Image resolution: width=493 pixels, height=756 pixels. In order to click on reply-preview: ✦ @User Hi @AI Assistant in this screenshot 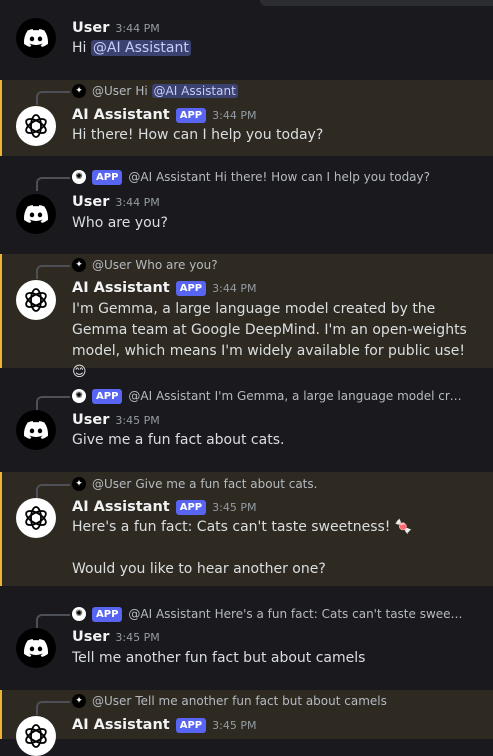, I will do `click(137, 93)`.